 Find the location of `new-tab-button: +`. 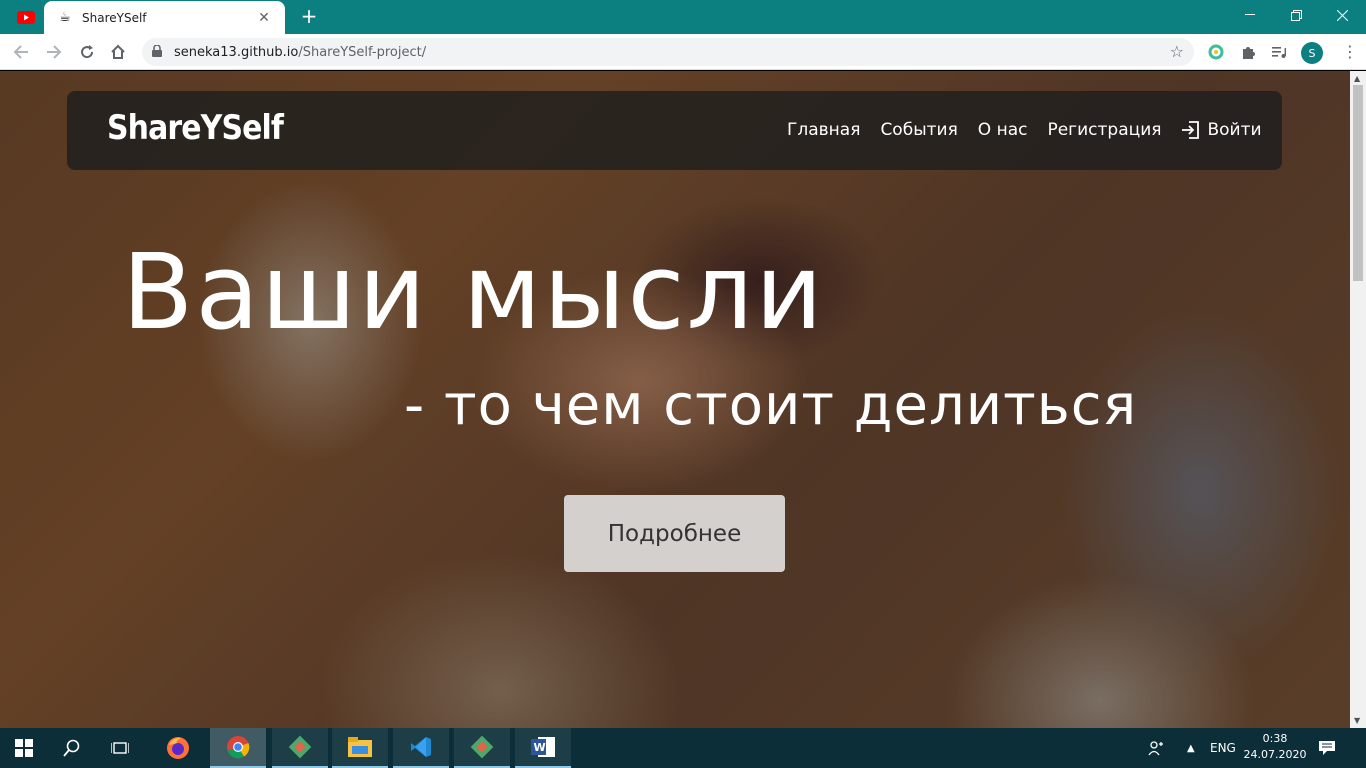

new-tab-button: + is located at coordinates (309, 16).